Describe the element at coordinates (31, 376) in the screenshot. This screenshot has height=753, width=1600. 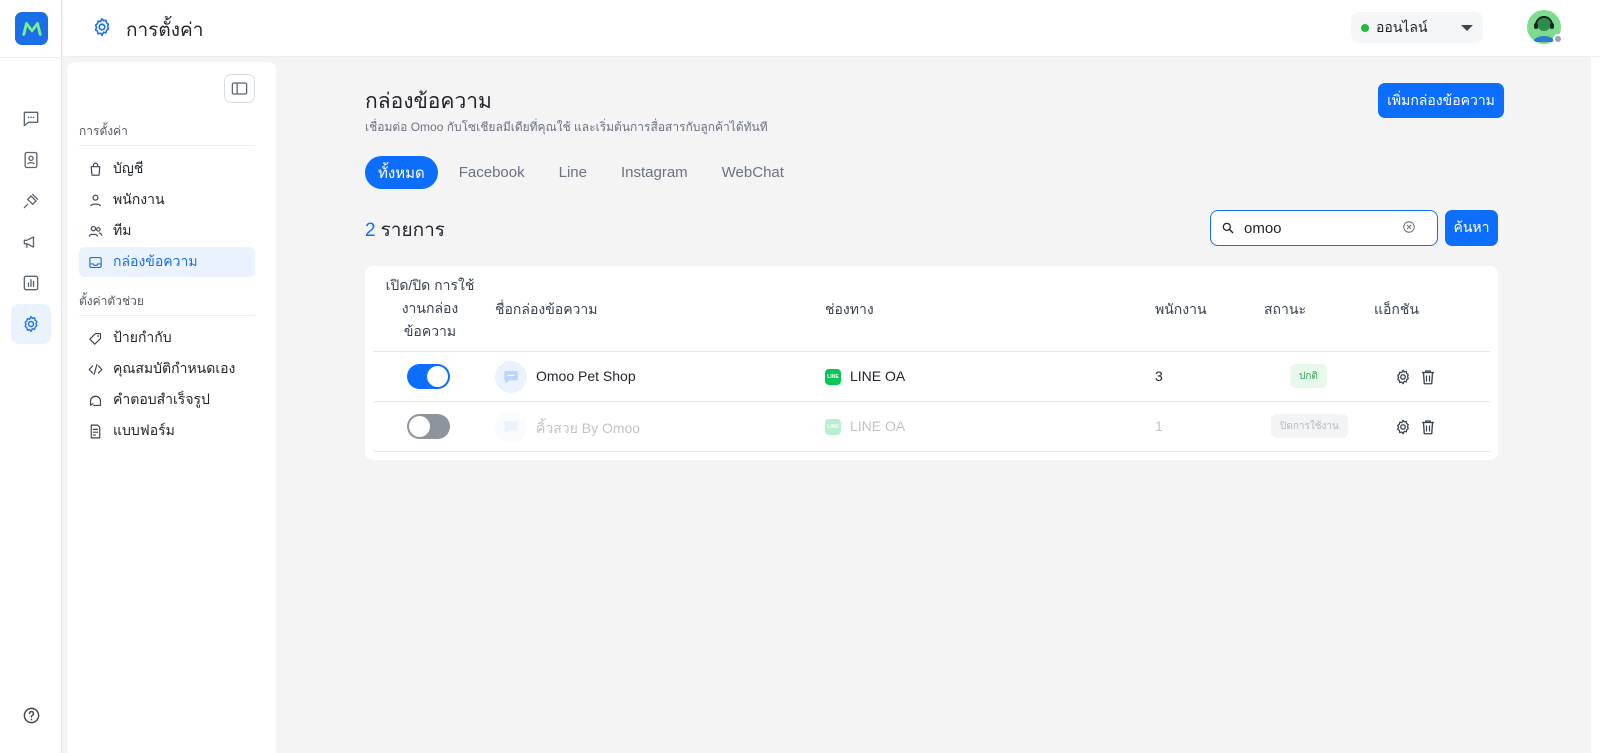
I see `icon-rail` at that location.